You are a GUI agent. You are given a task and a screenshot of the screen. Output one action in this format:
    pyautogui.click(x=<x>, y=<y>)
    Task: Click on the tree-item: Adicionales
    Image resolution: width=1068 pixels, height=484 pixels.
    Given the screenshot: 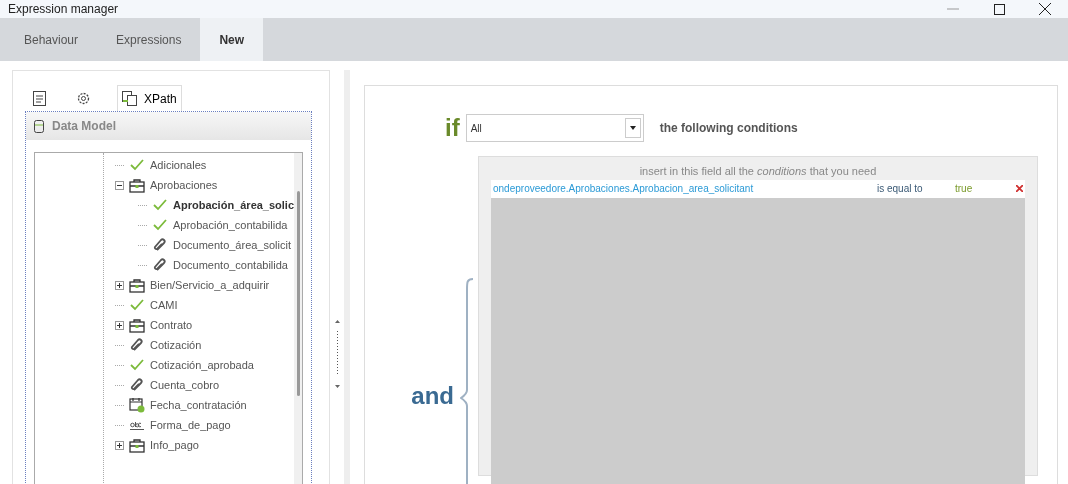 What is the action you would take?
    pyautogui.click(x=178, y=165)
    